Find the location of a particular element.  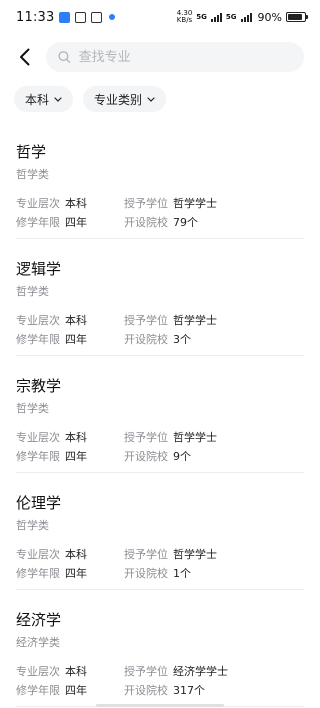

notification-dot-icon is located at coordinates (112, 17).